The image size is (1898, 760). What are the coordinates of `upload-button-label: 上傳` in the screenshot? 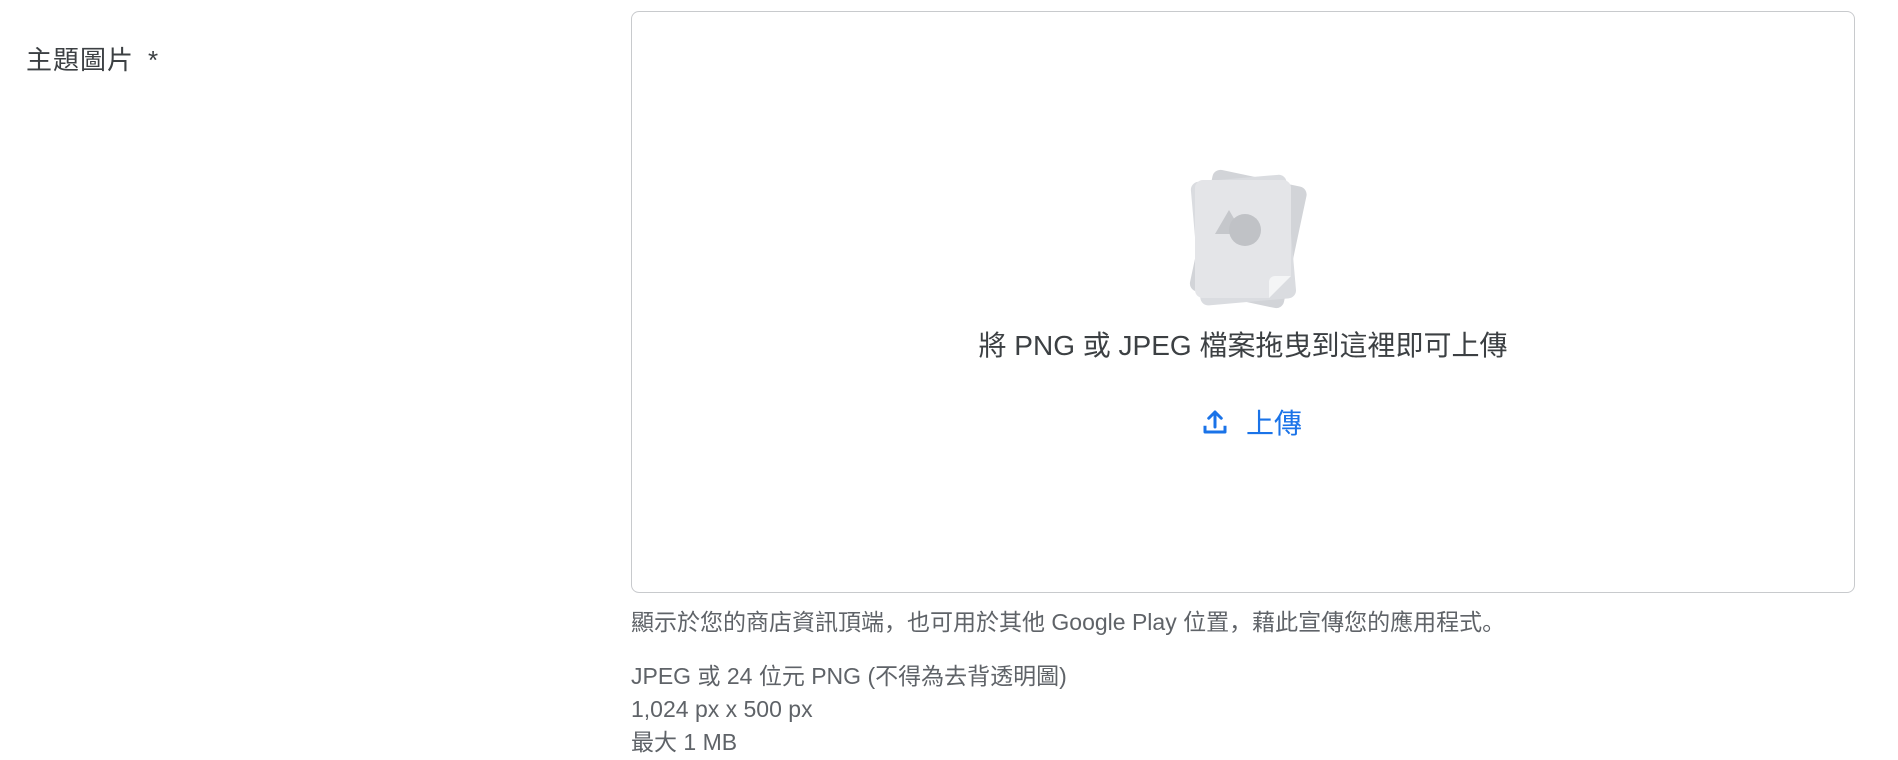 It's located at (1274, 423).